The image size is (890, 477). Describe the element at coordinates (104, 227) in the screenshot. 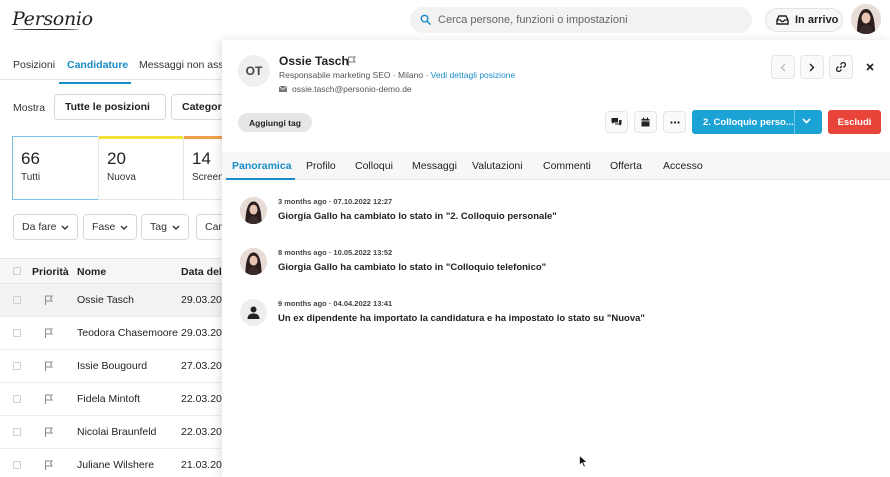

I see `filter-stage-label: Fase` at that location.